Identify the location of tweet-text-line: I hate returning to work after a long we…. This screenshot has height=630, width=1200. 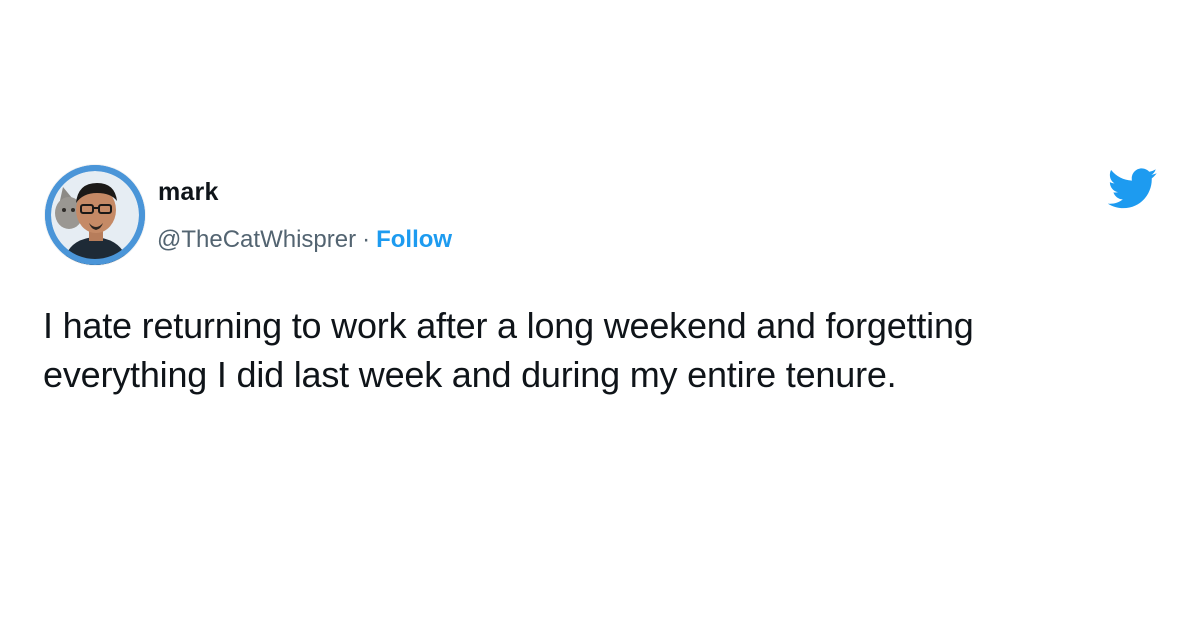
(508, 325).